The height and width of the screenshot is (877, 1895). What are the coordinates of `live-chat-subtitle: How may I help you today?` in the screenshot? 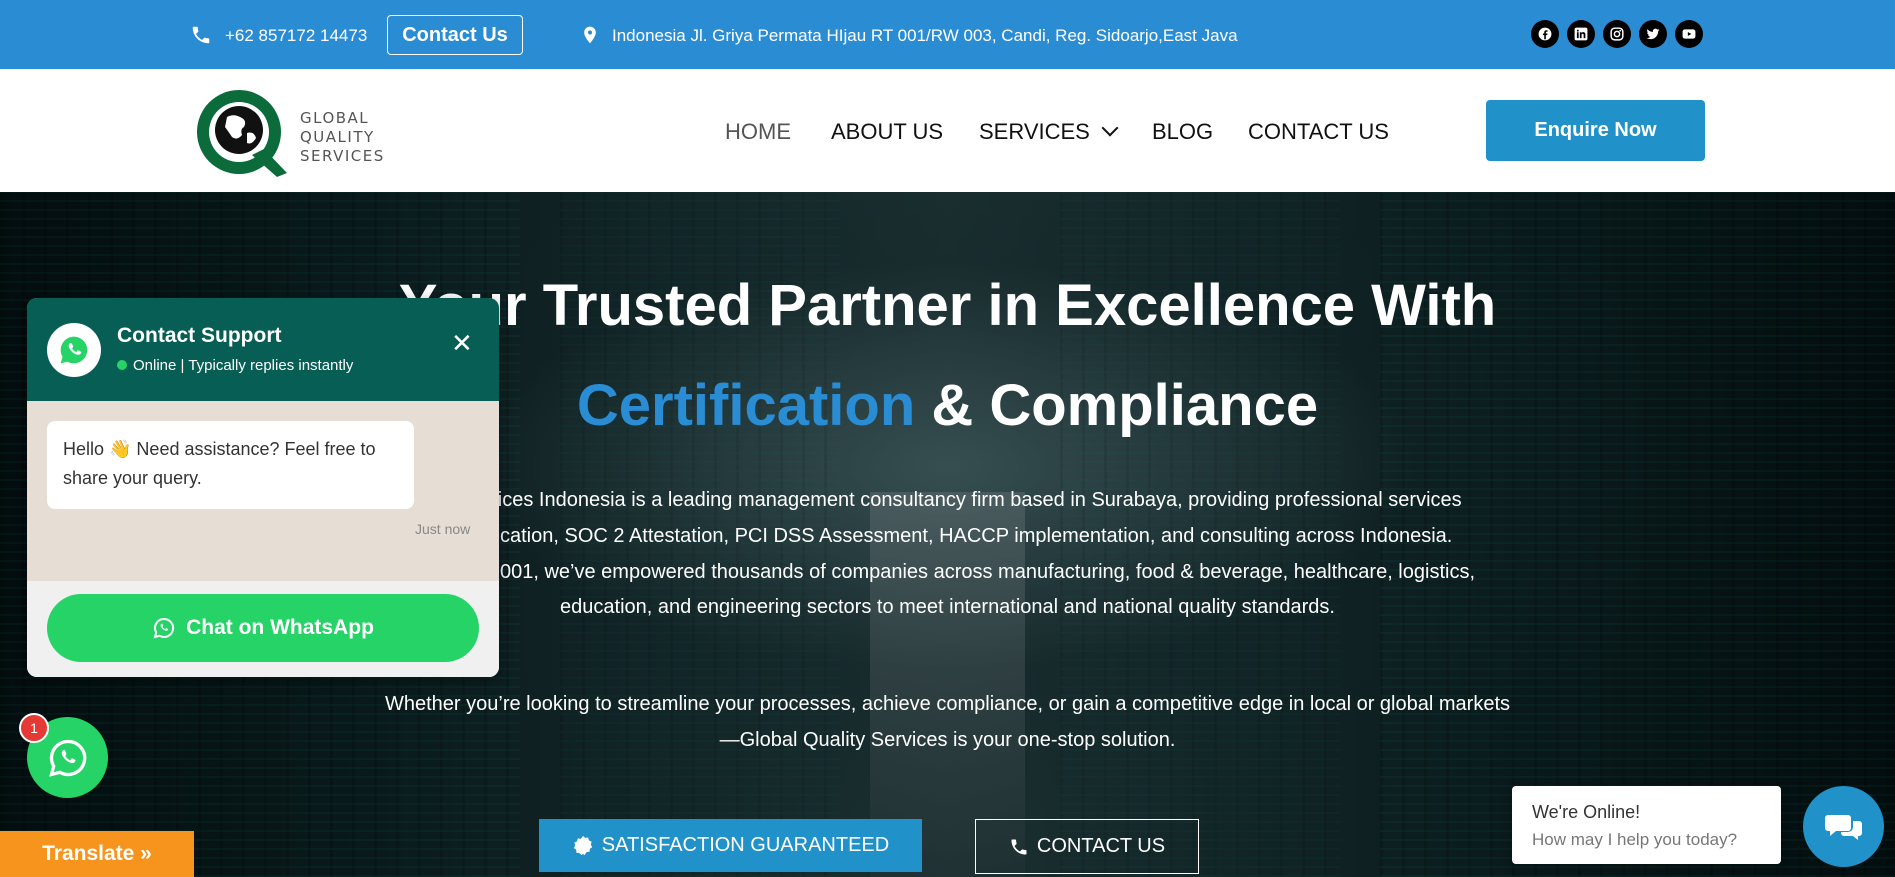 It's located at (1635, 839).